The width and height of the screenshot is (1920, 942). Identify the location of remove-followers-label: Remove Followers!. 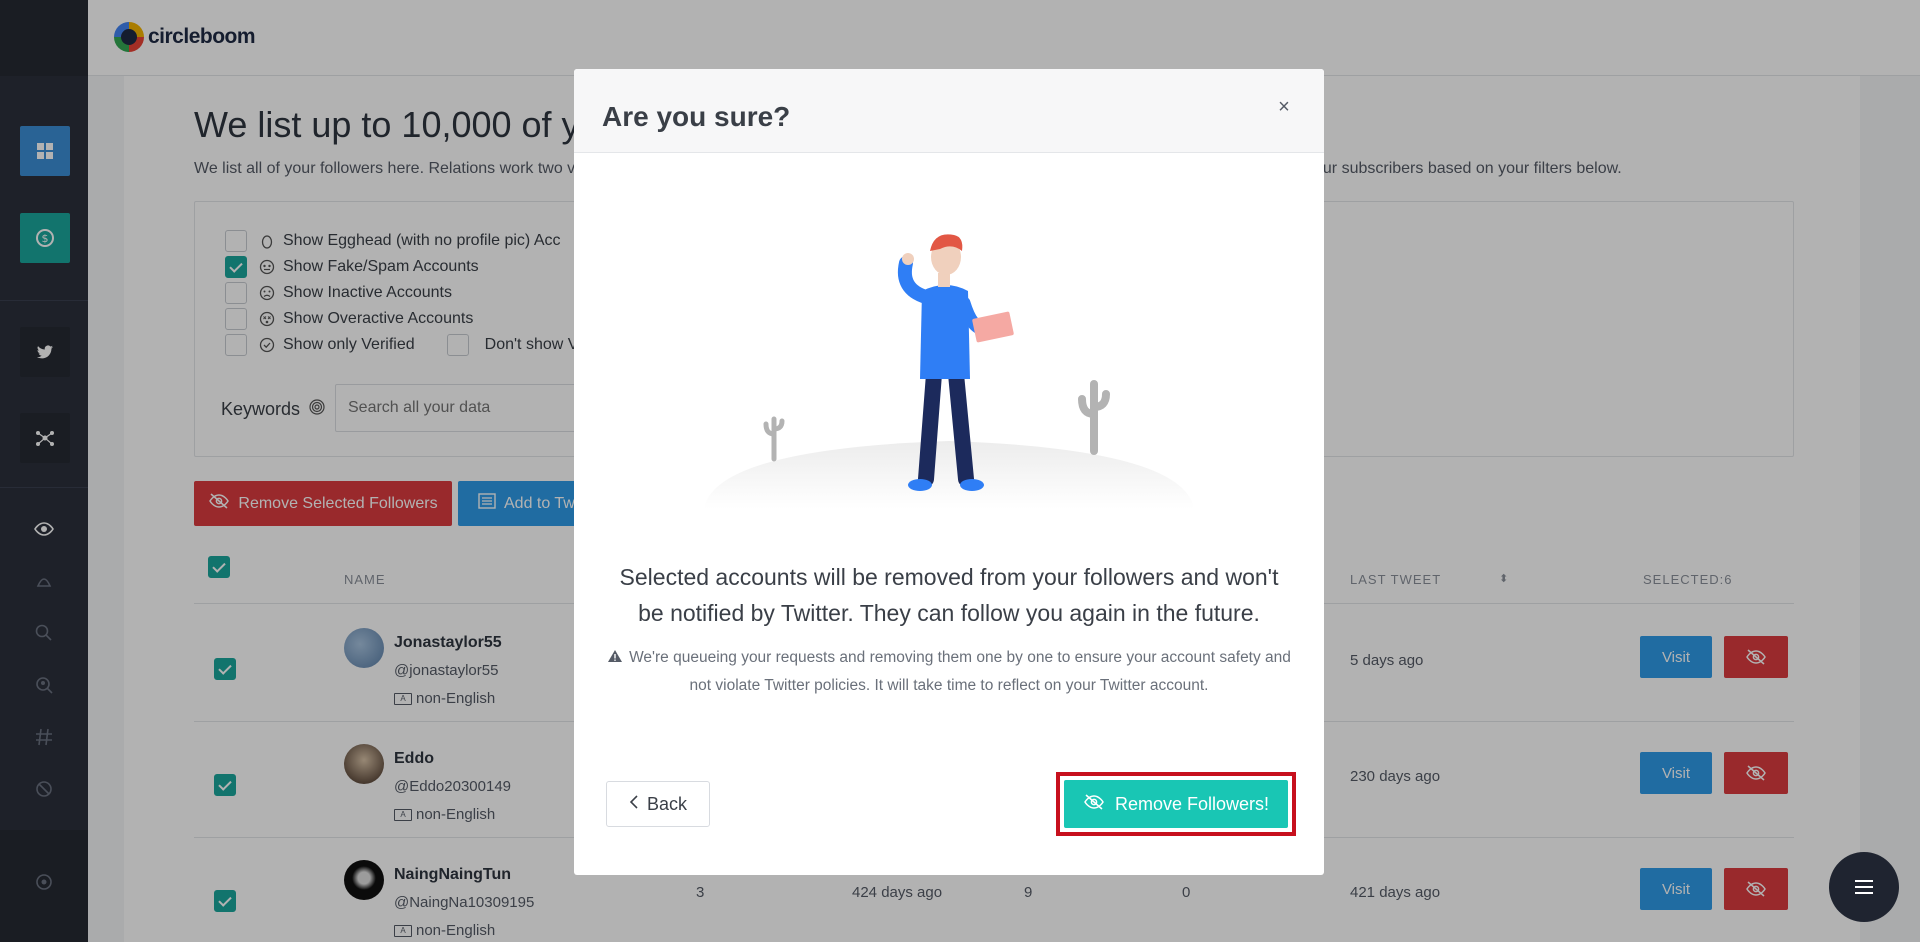
(1192, 803).